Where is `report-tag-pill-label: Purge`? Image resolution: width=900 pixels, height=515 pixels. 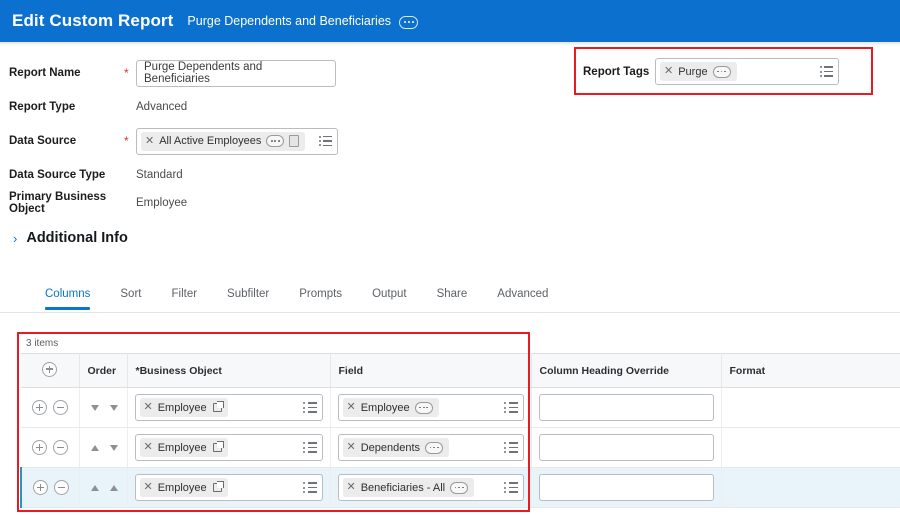
report-tag-pill-label: Purge is located at coordinates (693, 71).